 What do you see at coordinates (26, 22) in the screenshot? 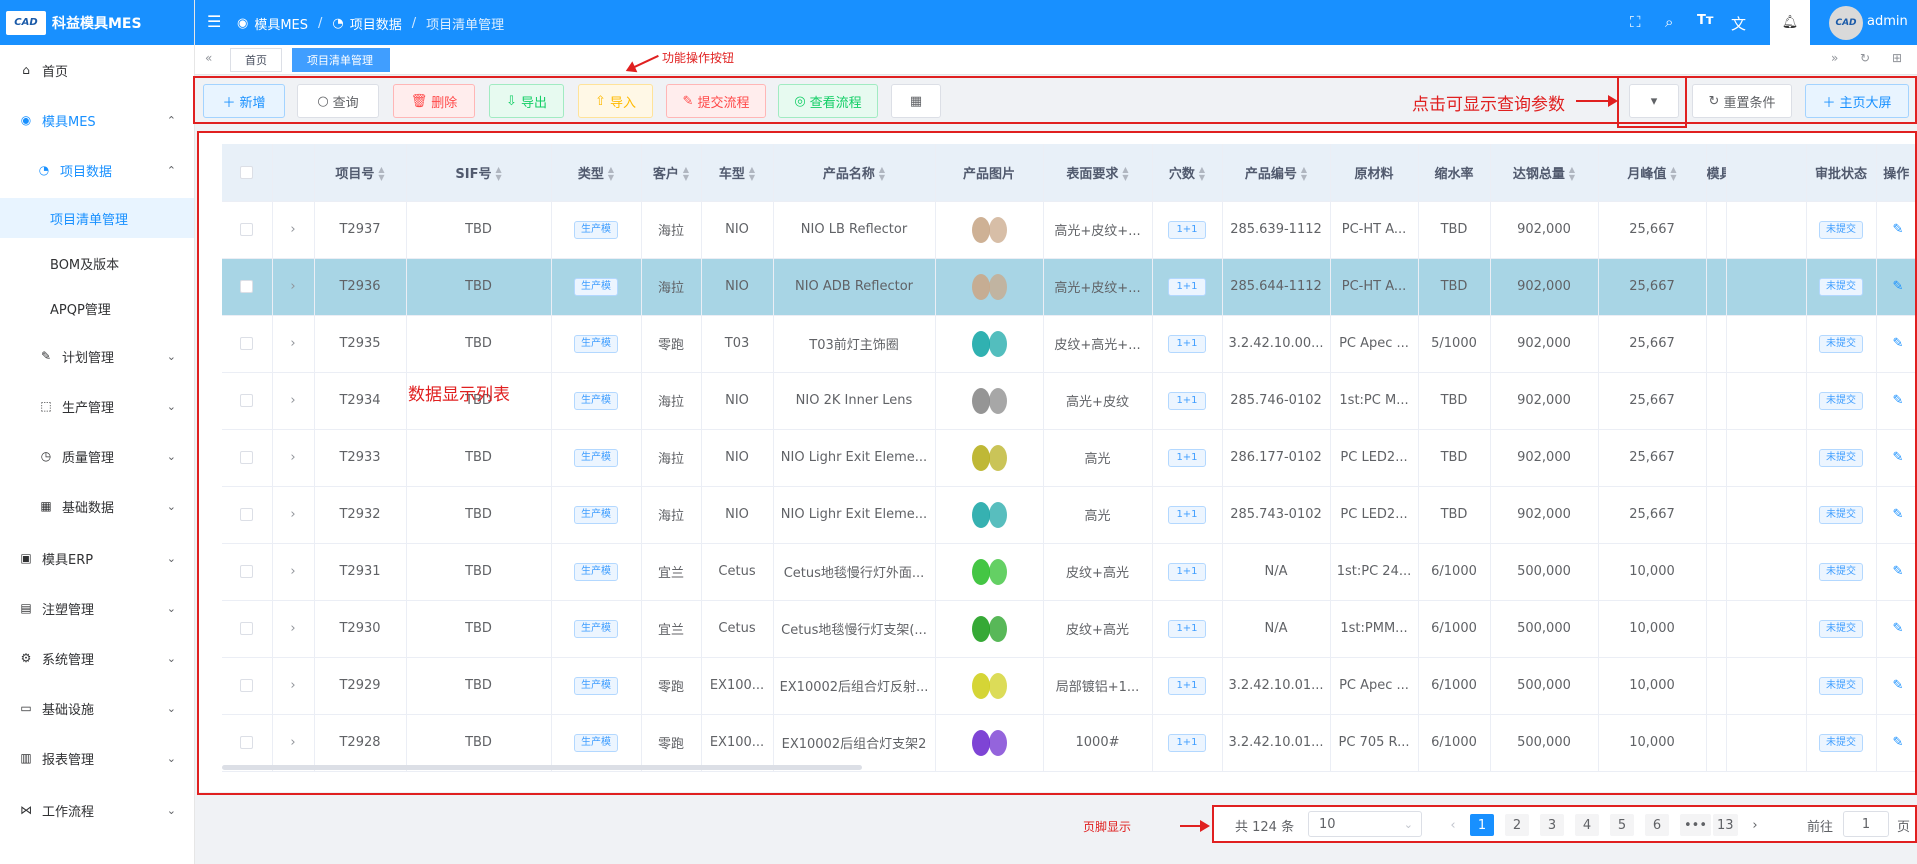
I see `logo-mark: CAD` at bounding box center [26, 22].